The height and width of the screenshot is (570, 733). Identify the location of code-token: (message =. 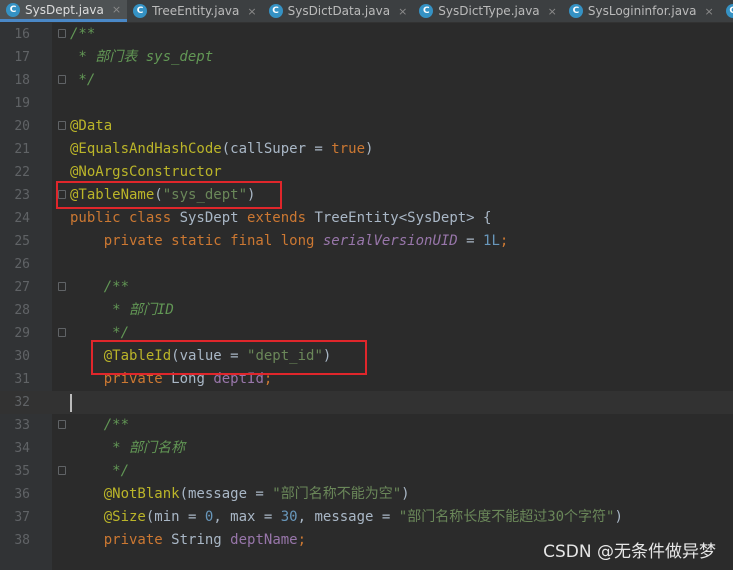
(226, 494).